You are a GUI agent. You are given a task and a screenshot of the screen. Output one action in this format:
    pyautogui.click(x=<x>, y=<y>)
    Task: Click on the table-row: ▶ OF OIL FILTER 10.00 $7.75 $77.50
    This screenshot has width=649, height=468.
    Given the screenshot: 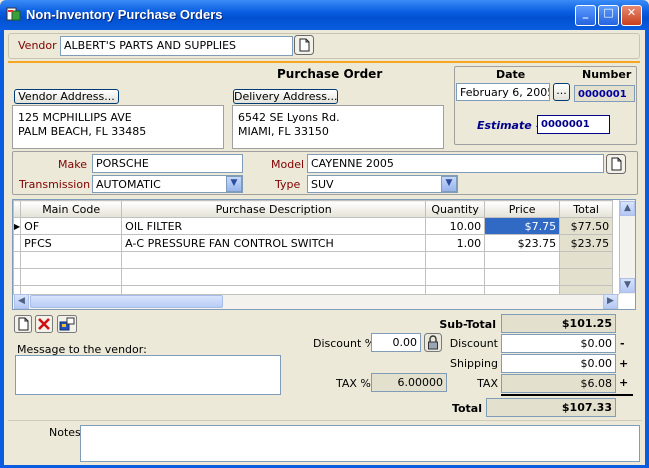 What is the action you would take?
    pyautogui.click(x=313, y=226)
    